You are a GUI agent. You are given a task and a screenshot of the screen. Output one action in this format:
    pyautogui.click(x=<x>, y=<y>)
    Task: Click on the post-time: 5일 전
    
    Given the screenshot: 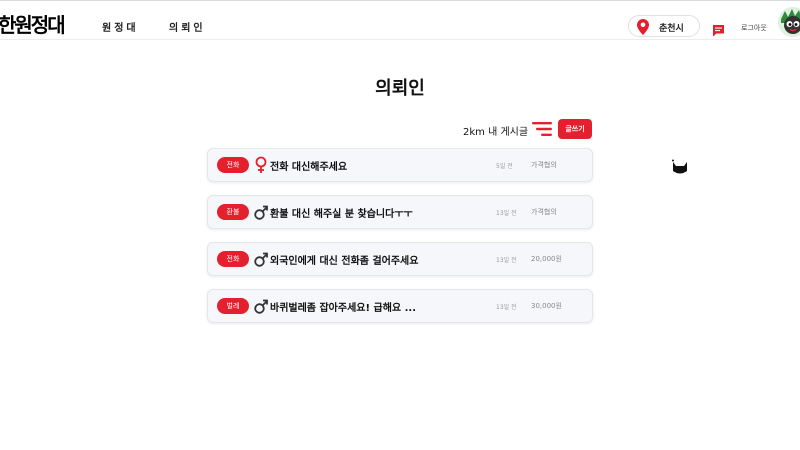 What is the action you would take?
    pyautogui.click(x=504, y=166)
    